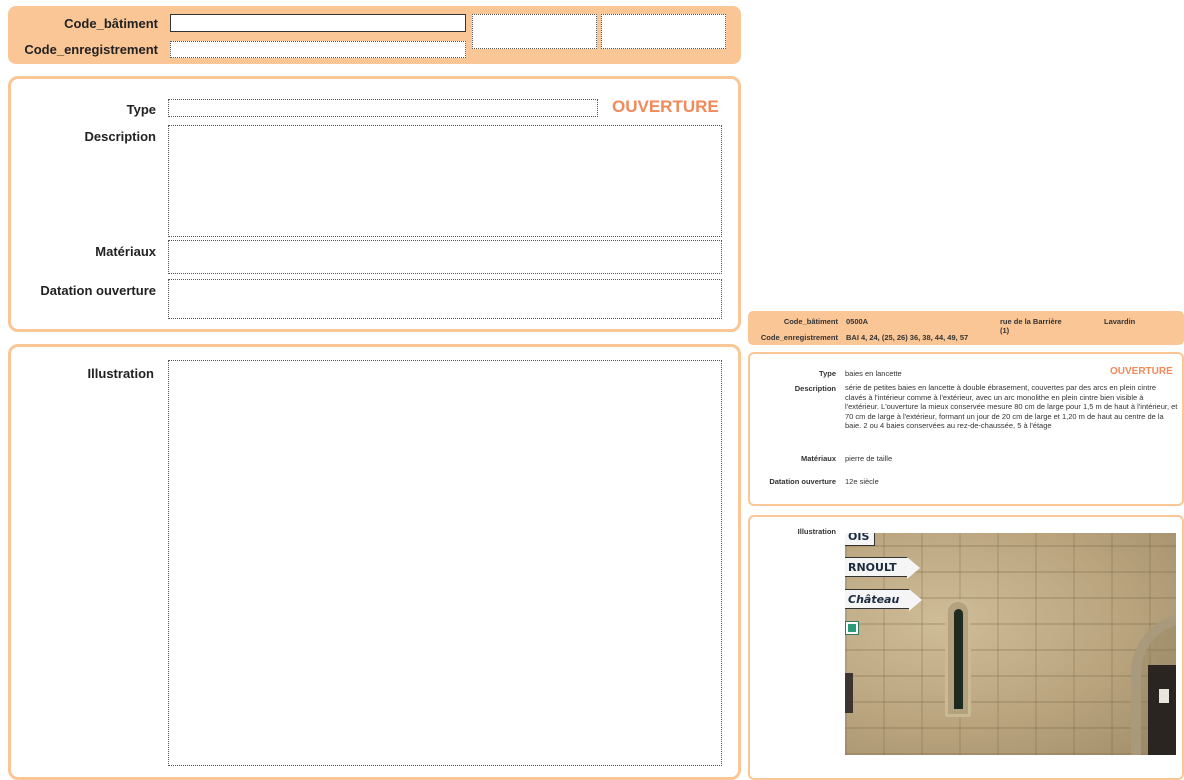  Describe the element at coordinates (815, 388) in the screenshot. I see `preview-description-label: Description` at that location.